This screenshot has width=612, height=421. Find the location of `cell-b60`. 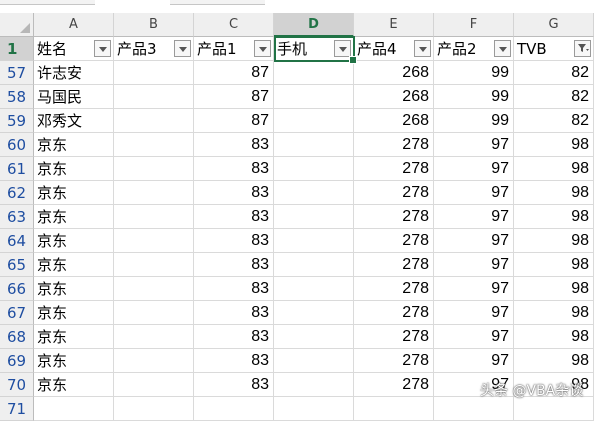

cell-b60 is located at coordinates (154, 145).